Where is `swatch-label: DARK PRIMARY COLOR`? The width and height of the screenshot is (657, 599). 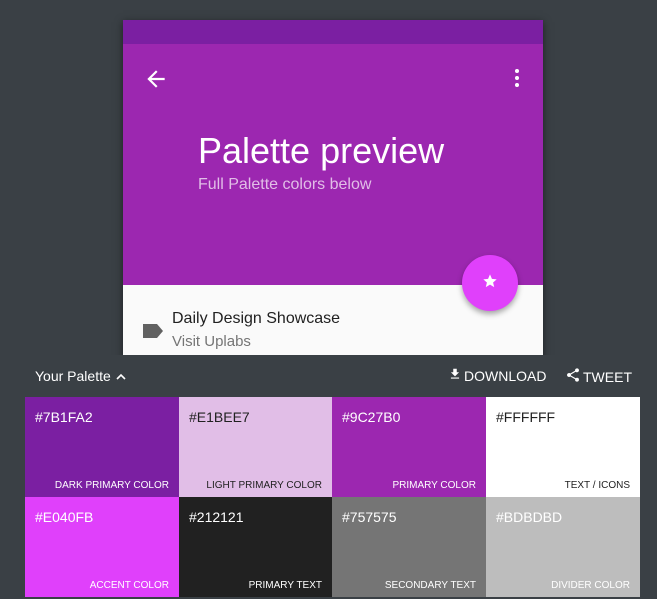 swatch-label: DARK PRIMARY COLOR is located at coordinates (111, 485).